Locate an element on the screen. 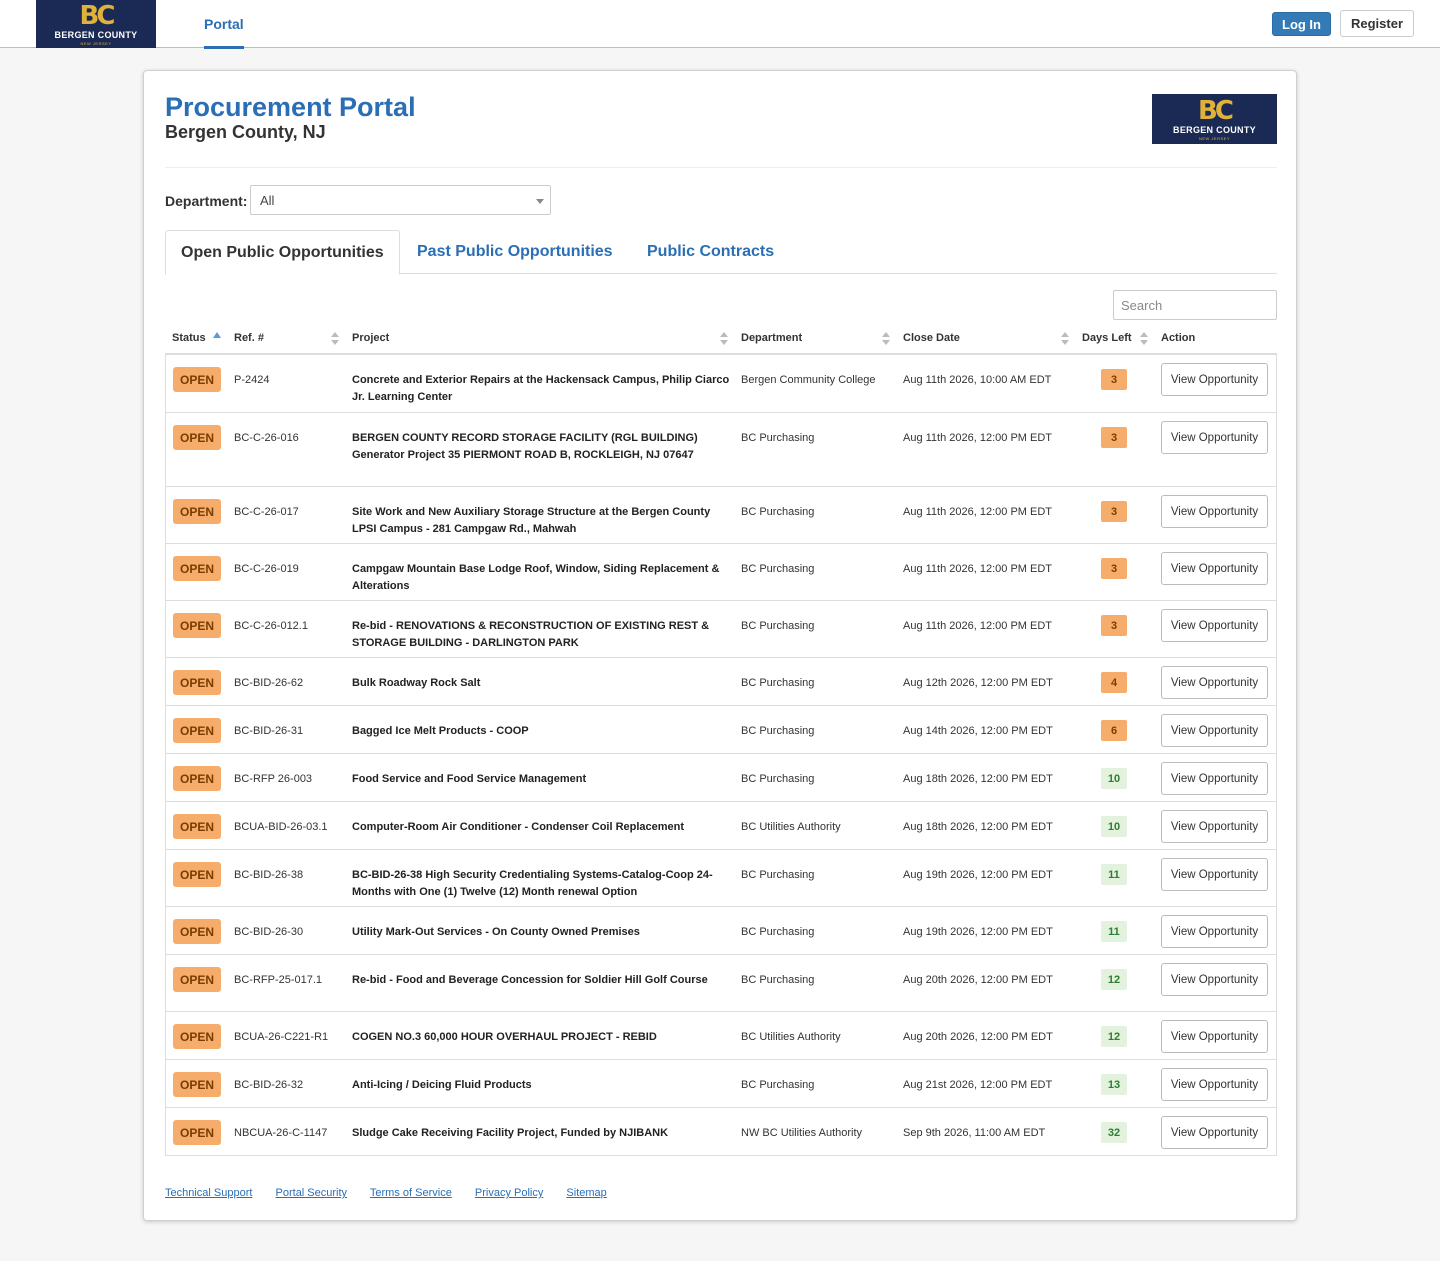  days-left-badge: 32 is located at coordinates (1114, 1132).